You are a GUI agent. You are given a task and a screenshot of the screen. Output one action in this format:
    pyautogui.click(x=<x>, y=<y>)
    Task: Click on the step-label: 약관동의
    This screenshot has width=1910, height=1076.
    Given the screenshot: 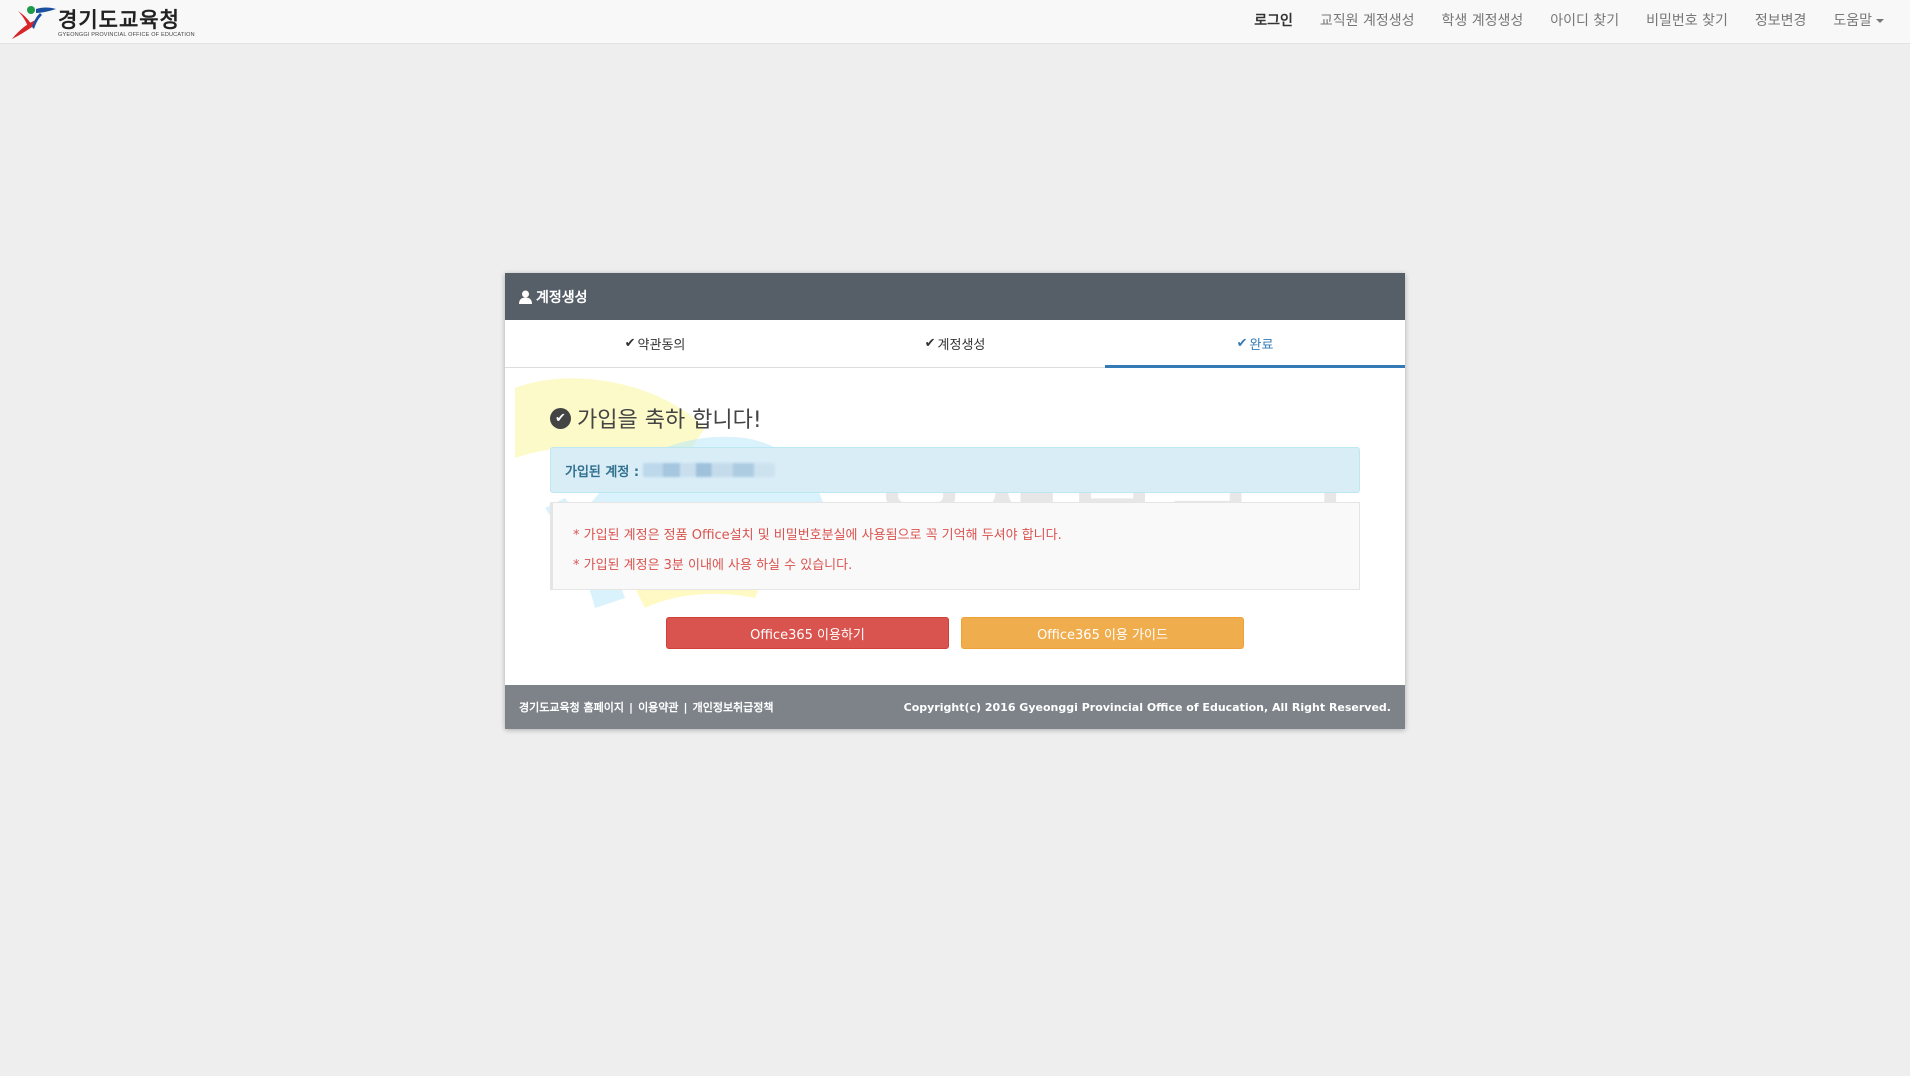 What is the action you would take?
    pyautogui.click(x=661, y=345)
    